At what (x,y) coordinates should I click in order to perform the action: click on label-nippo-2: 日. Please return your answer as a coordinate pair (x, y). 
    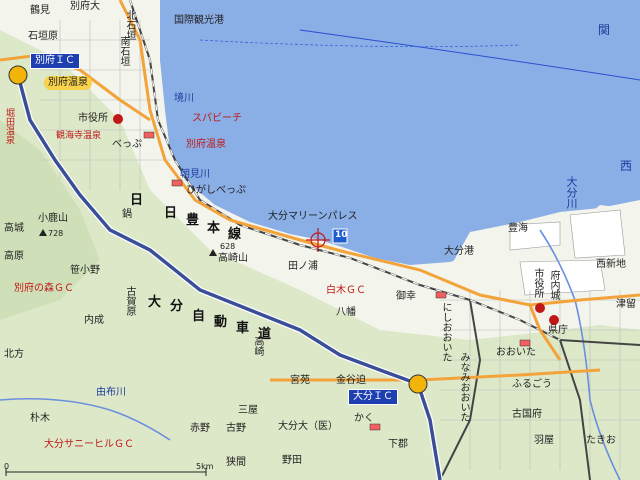
    Looking at the image, I should click on (171, 213).